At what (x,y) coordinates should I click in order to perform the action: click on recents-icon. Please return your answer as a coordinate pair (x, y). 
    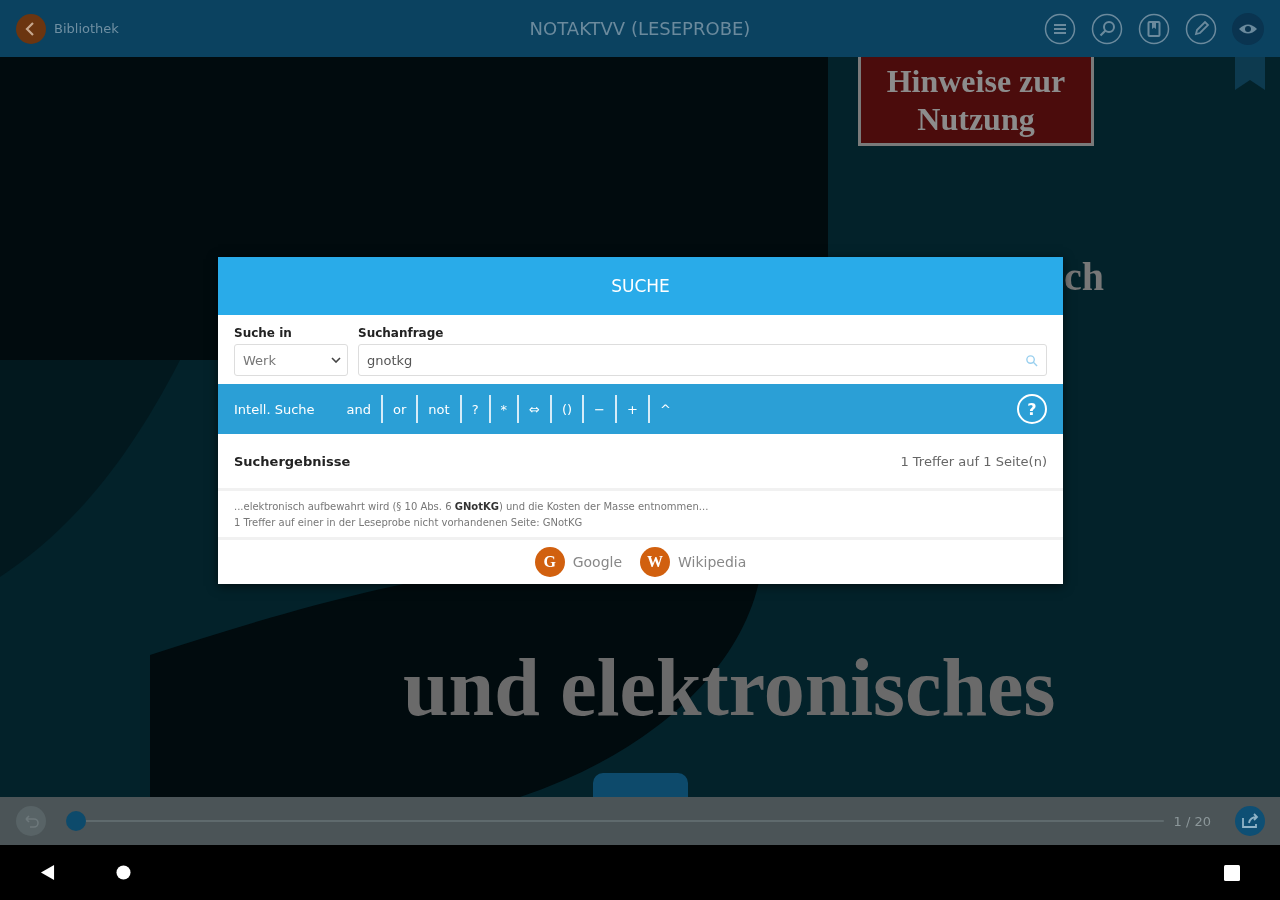
    Looking at the image, I should click on (1232, 872).